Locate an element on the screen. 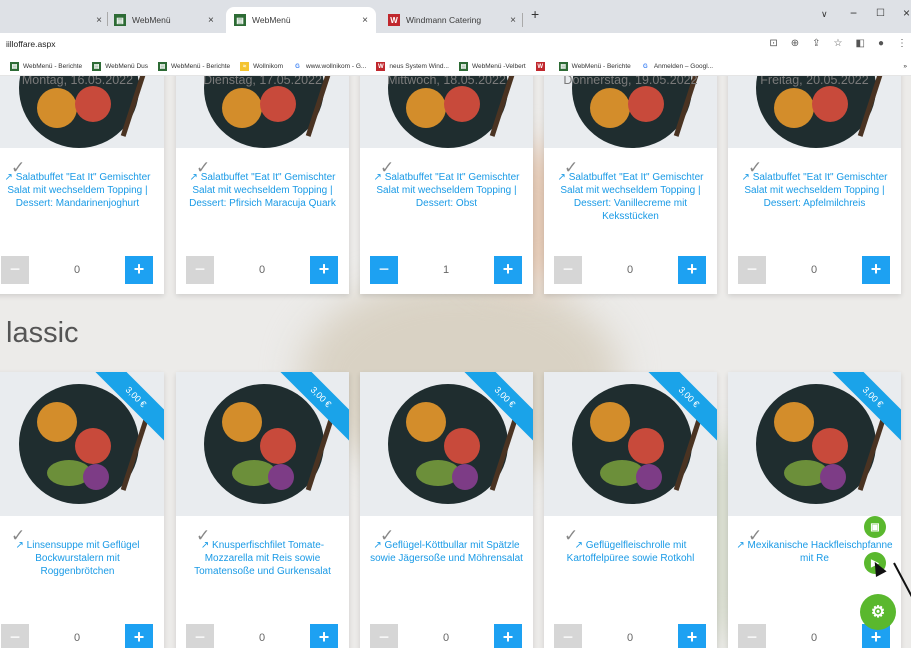  settings-button: ⚙ is located at coordinates (878, 612).